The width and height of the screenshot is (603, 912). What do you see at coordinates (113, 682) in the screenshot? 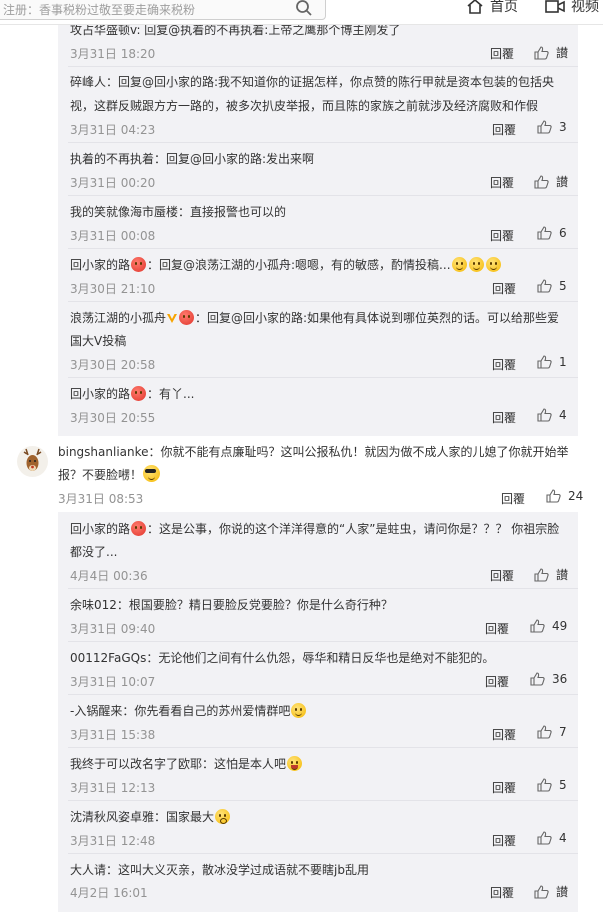
I see `reply-time: 3月31日 10:07` at bounding box center [113, 682].